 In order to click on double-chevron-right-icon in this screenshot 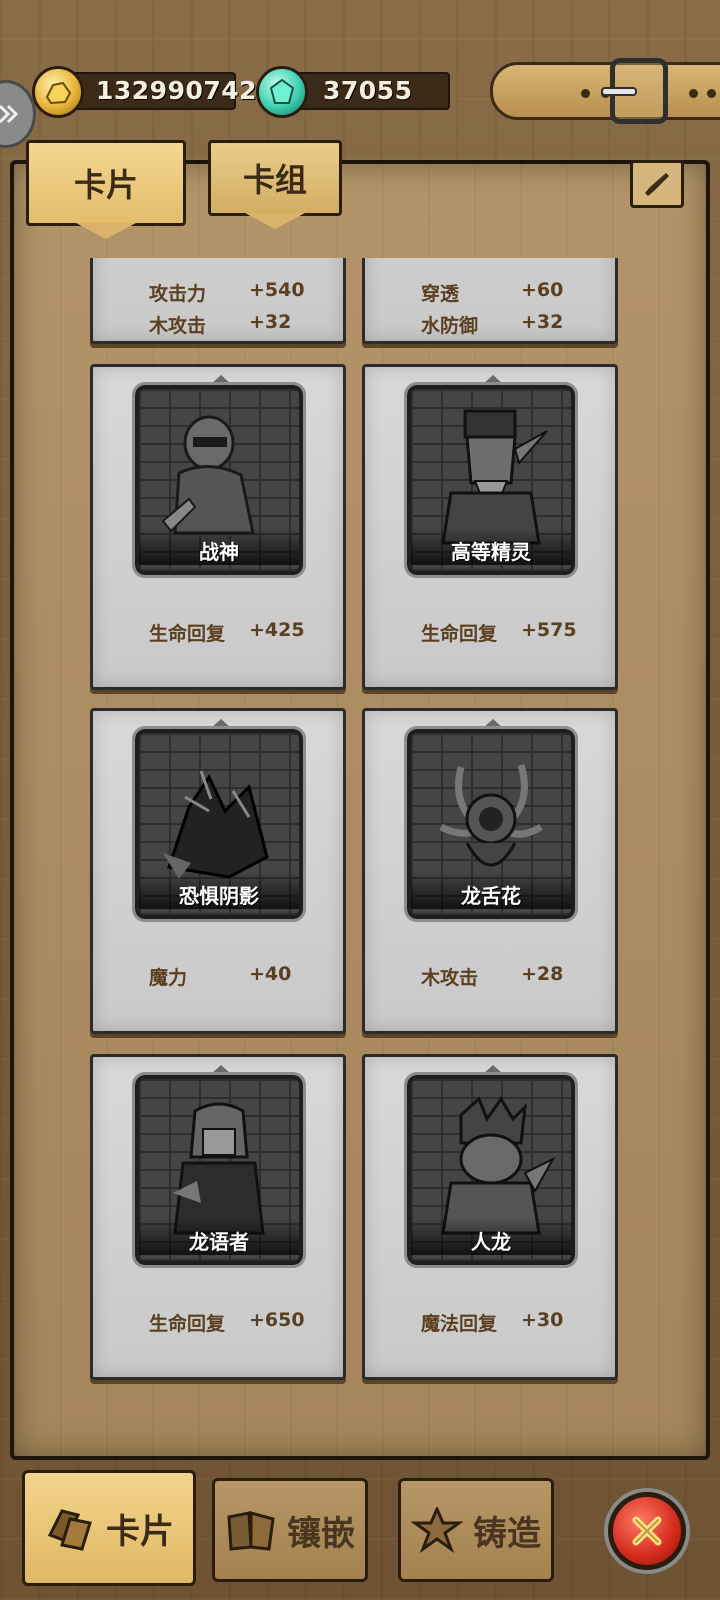, I will do `click(9, 114)`.